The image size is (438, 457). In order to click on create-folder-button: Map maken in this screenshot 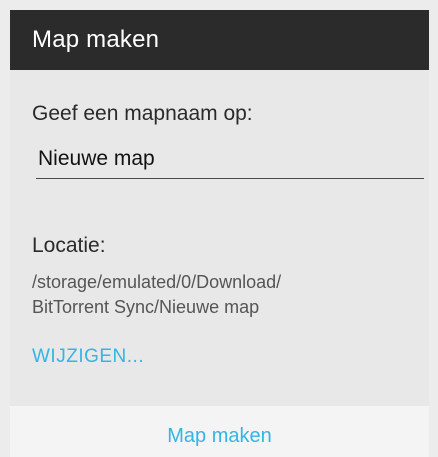, I will do `click(219, 431)`.